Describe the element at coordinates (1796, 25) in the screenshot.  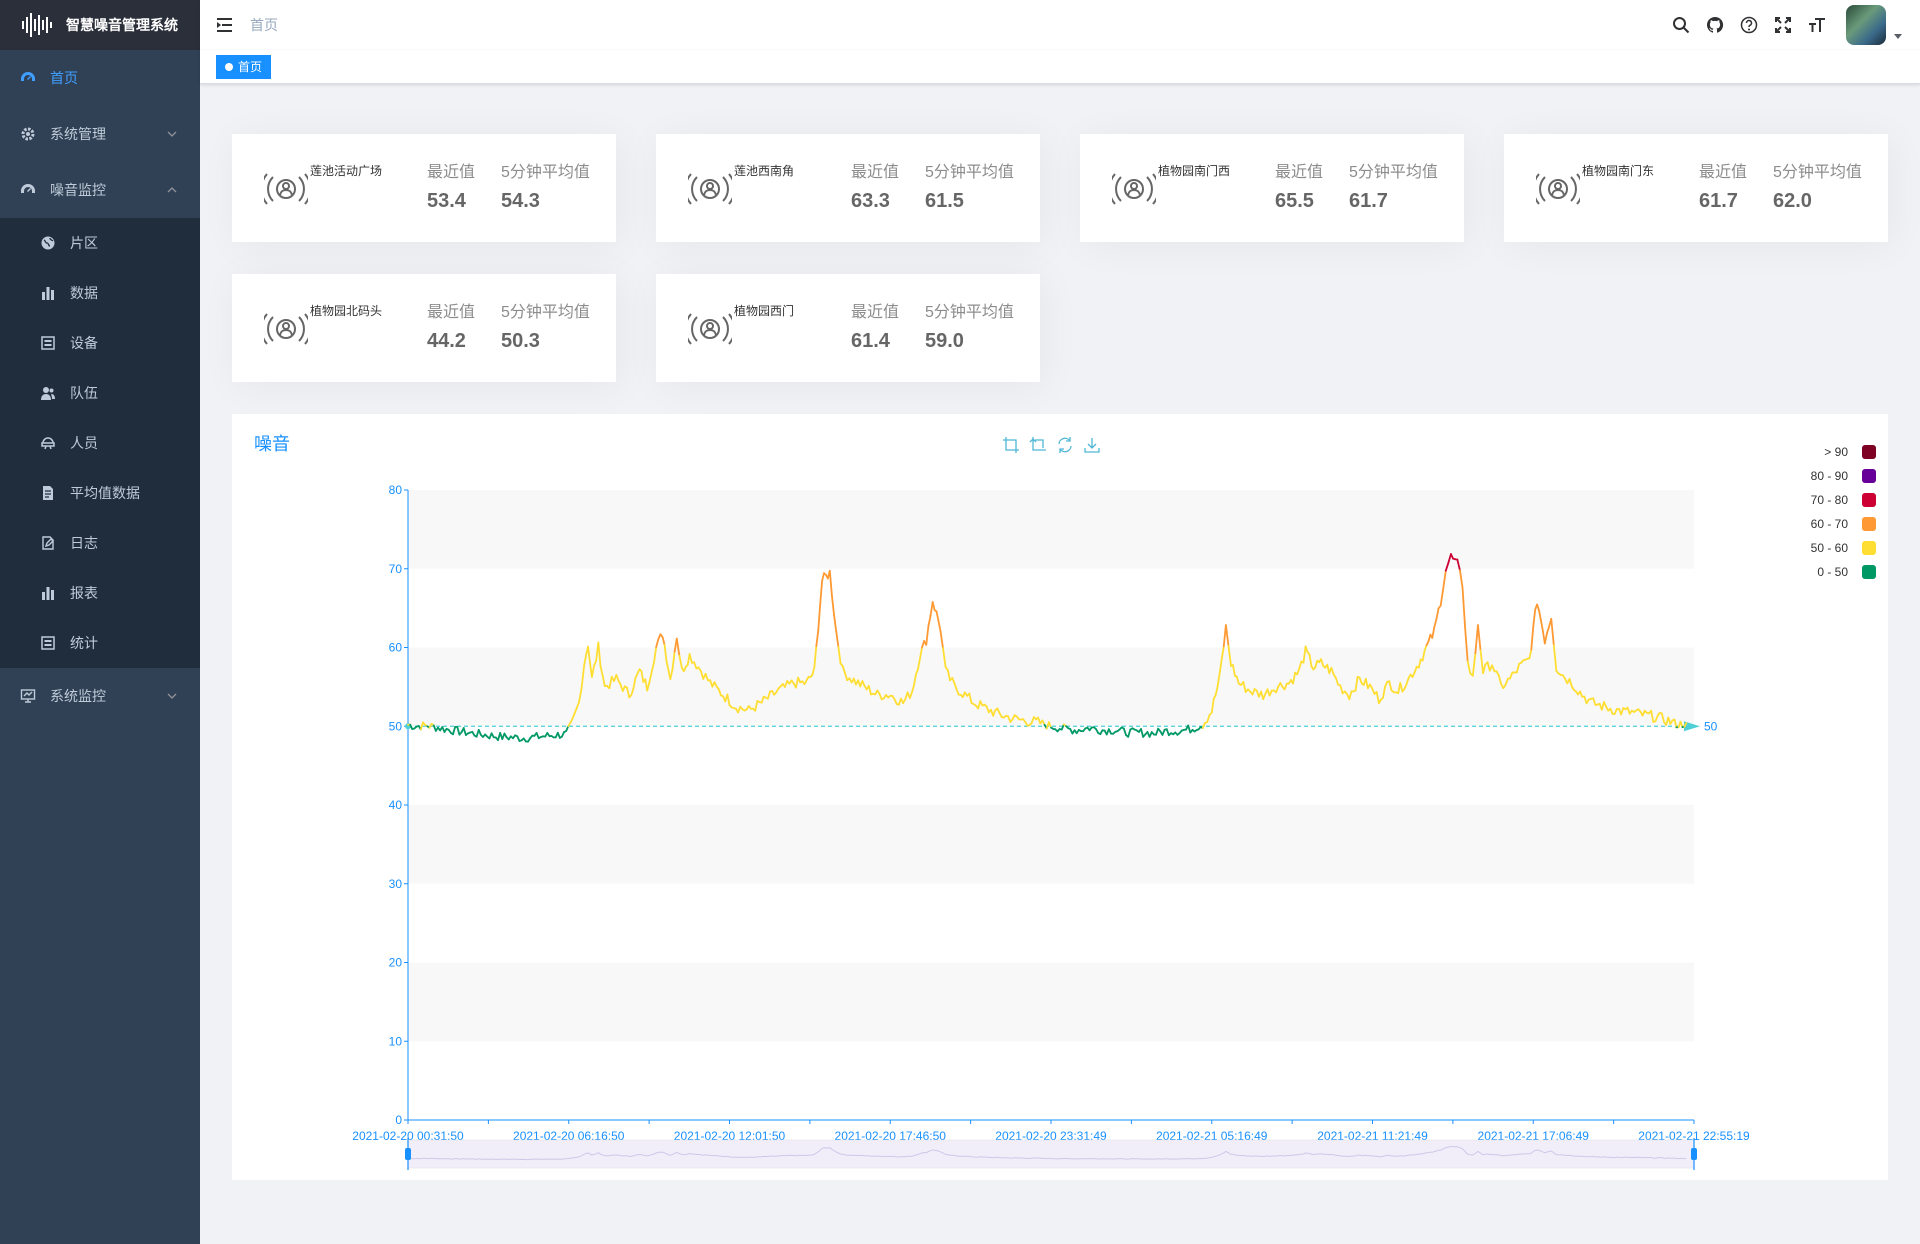
I see `navbar-right-menu` at that location.